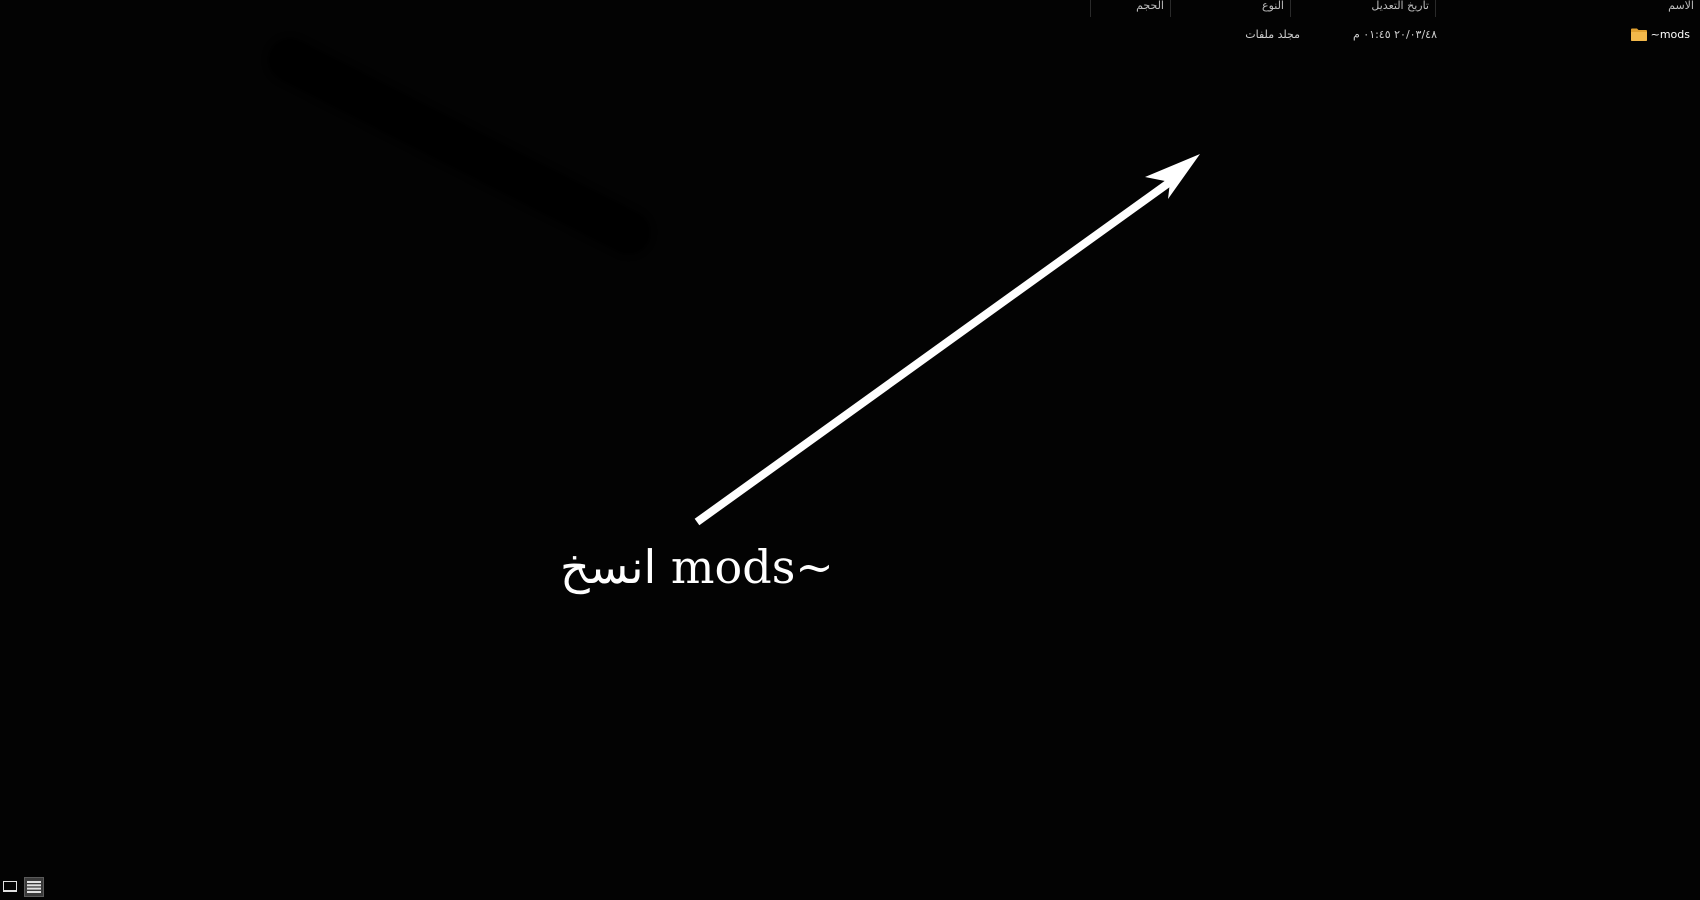 This screenshot has height=900, width=1700. I want to click on black-smudge-mark, so click(459, 146).